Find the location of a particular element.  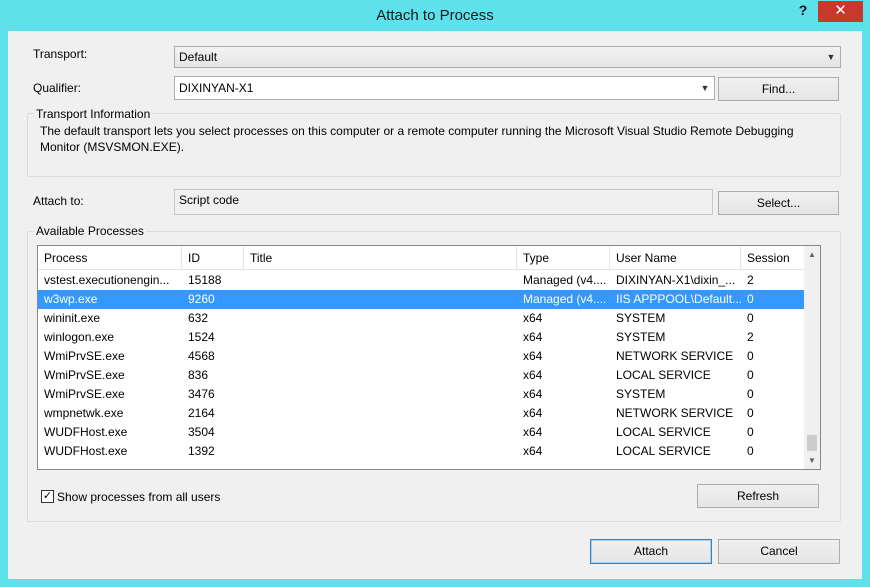

attach-to-field: Script code is located at coordinates (443, 202).